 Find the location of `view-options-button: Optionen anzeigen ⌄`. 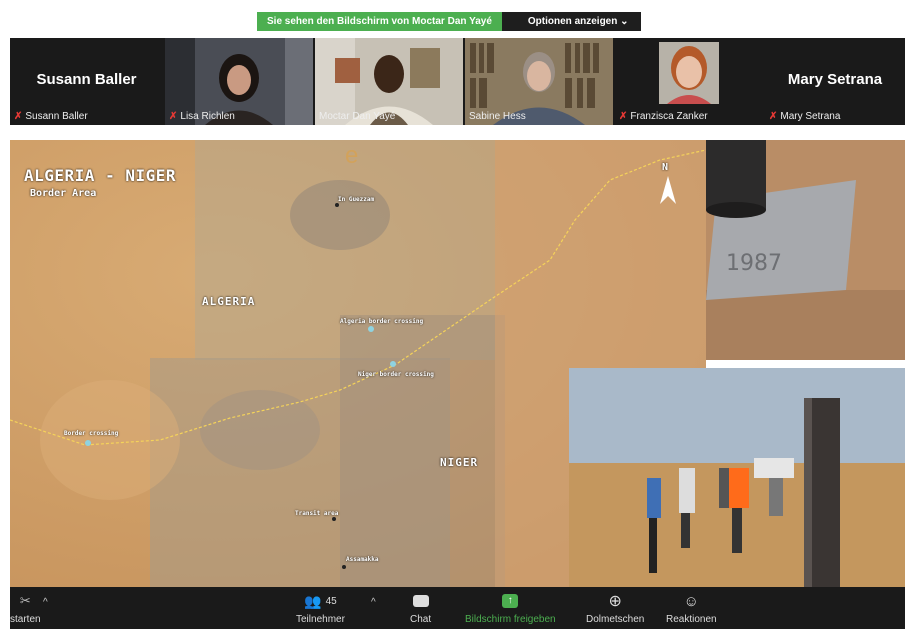

view-options-button: Optionen anzeigen ⌄ is located at coordinates (571, 21).